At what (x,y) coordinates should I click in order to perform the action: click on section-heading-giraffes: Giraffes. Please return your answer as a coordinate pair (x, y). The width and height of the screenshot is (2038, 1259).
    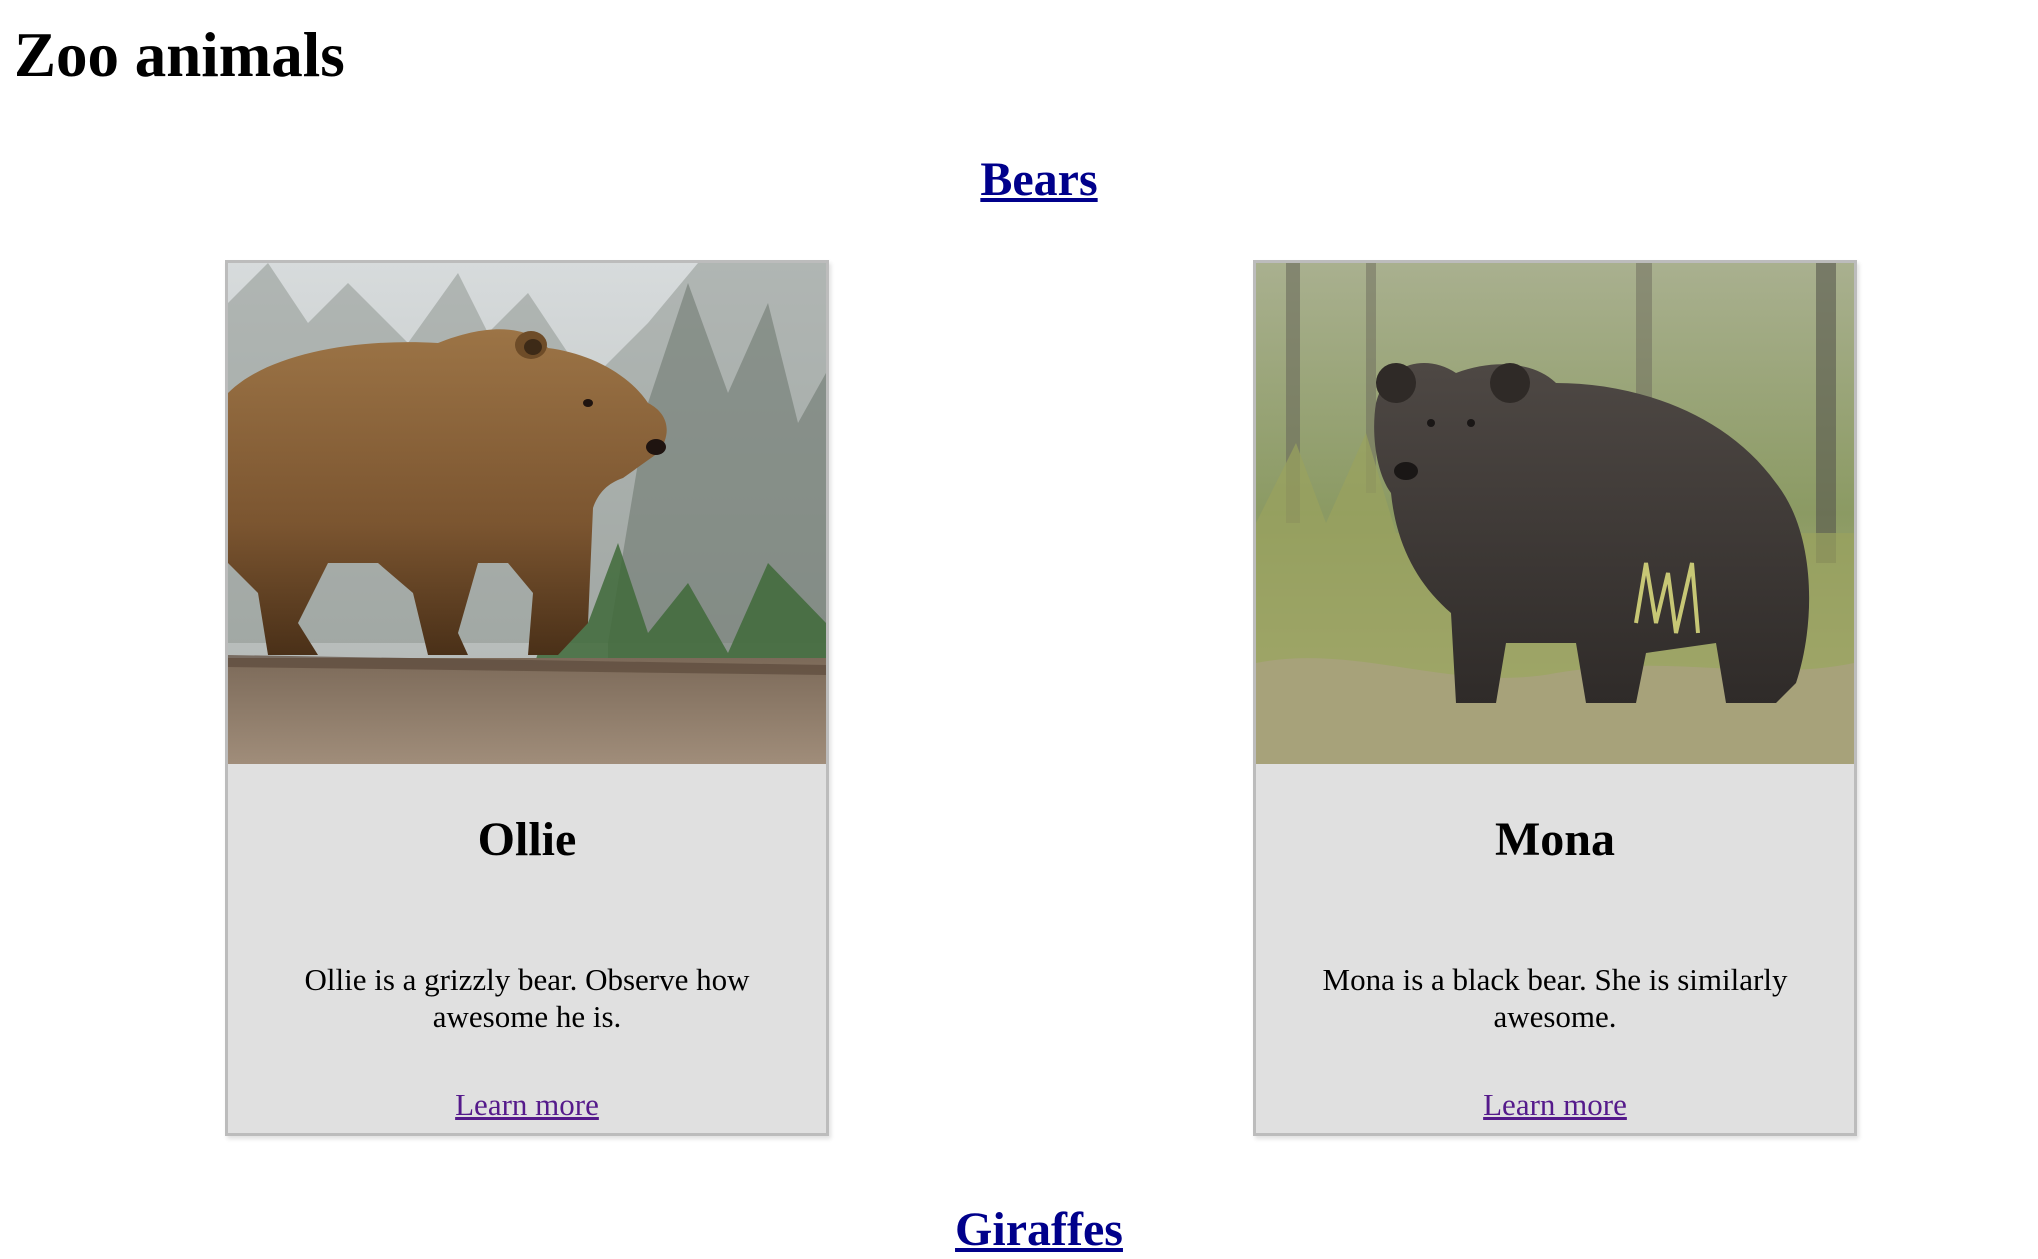
    Looking at the image, I should click on (1019, 1230).